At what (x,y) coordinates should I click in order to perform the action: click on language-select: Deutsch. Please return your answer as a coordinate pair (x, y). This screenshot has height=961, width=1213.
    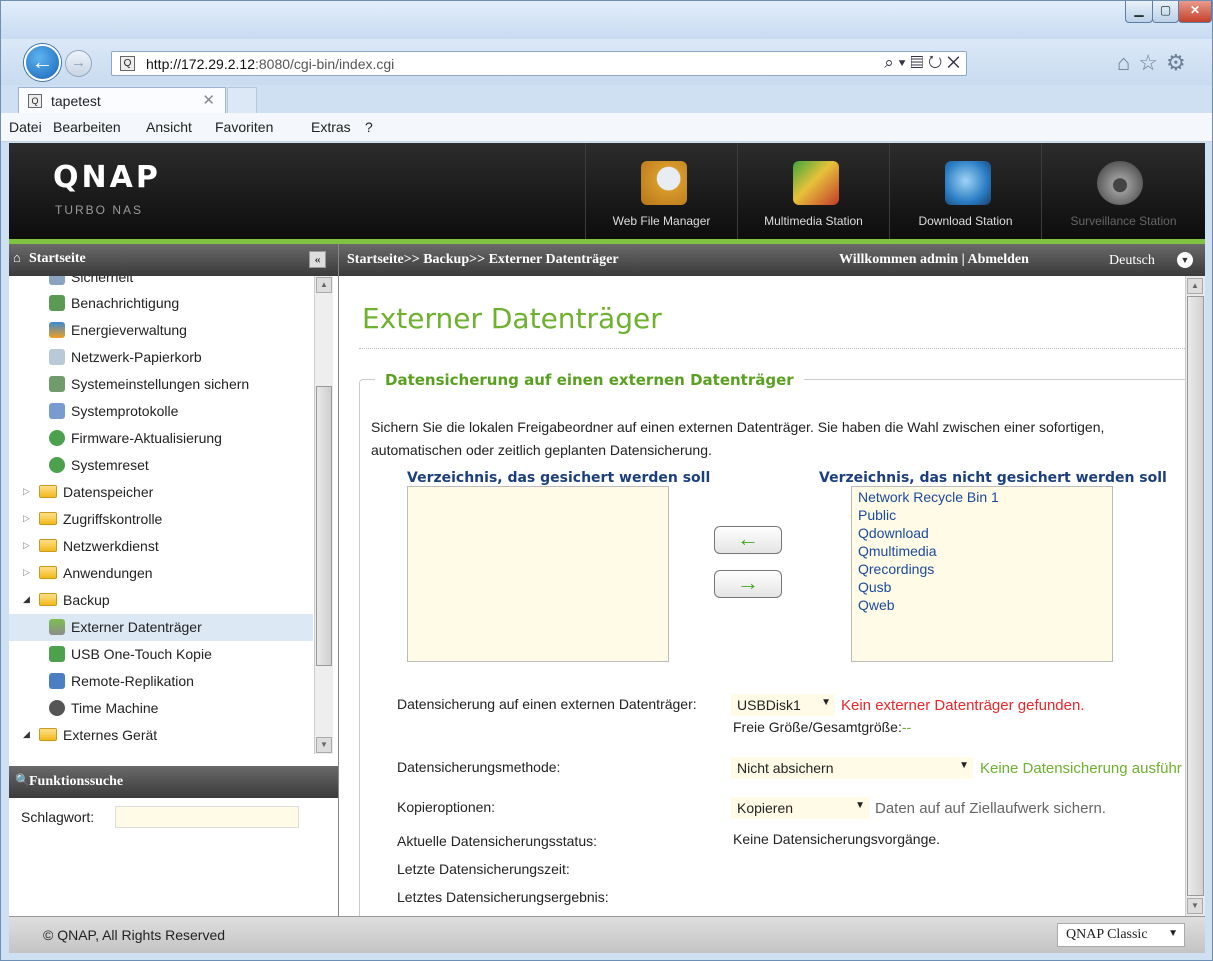
    Looking at the image, I should click on (1132, 261).